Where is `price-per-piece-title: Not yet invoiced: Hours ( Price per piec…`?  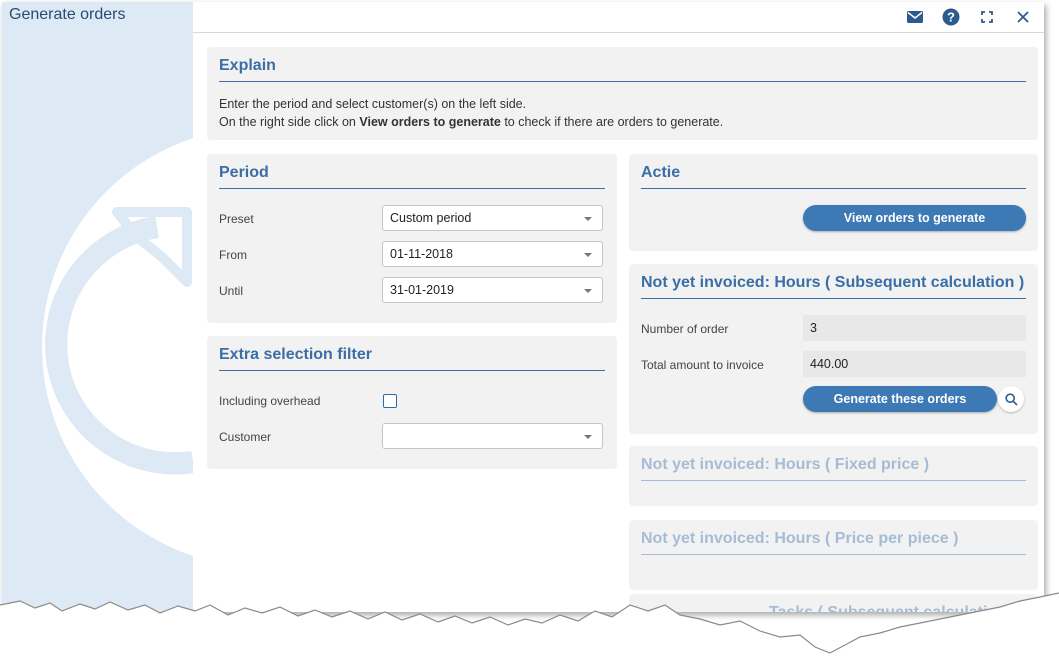
price-per-piece-title: Not yet invoiced: Hours ( Price per piec… is located at coordinates (833, 542).